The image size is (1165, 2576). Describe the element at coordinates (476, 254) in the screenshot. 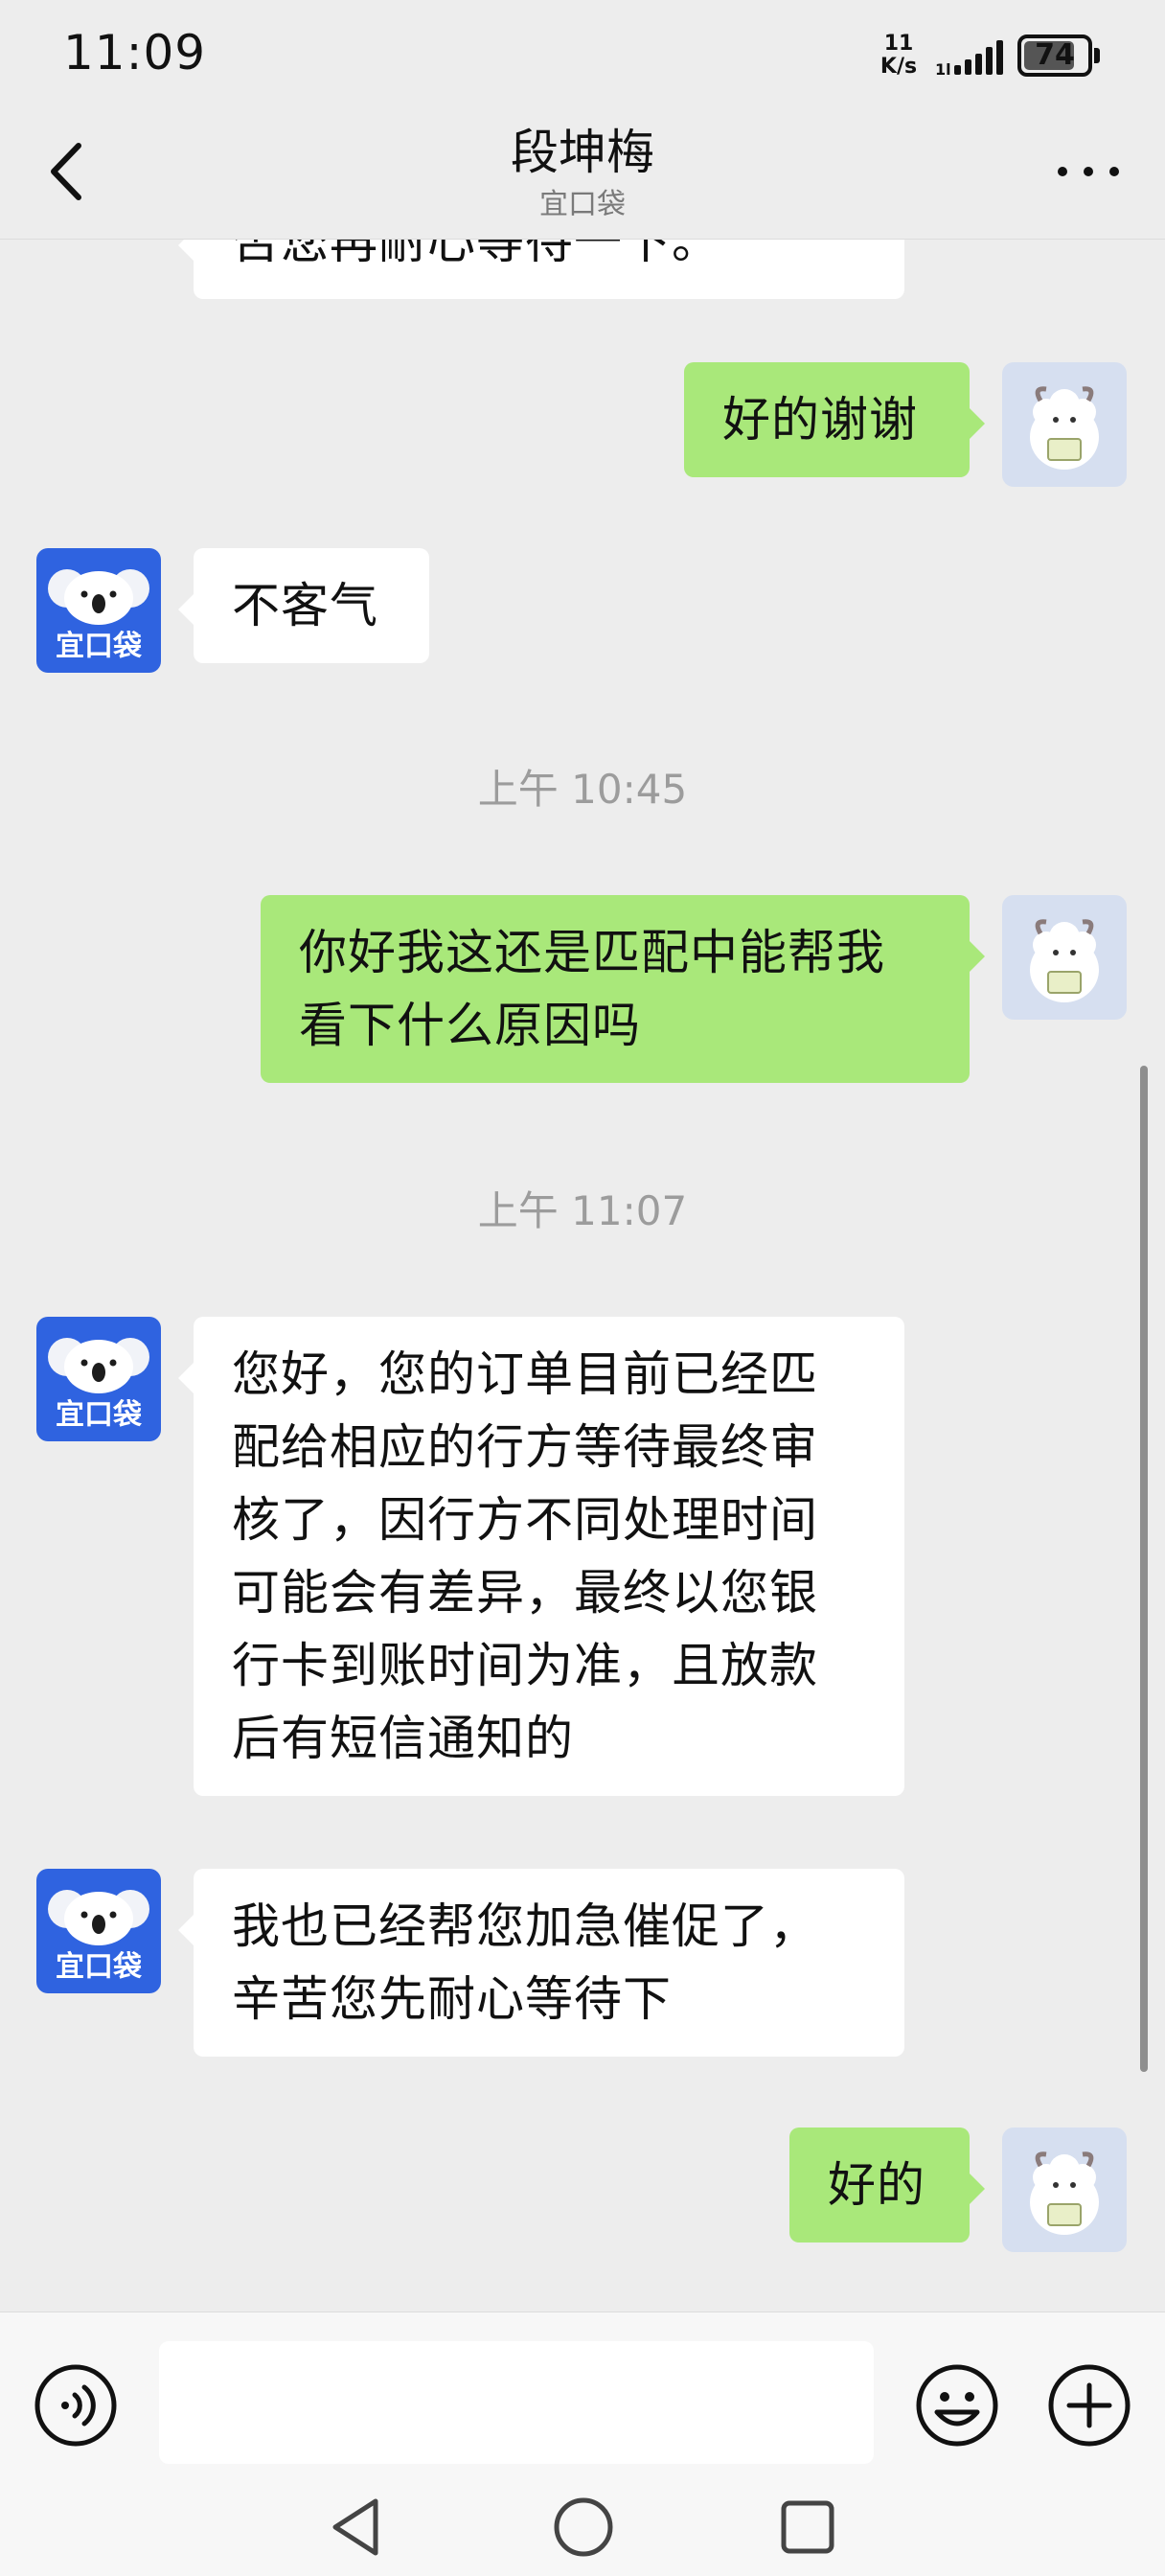

I see `message-text: 否您再耐心等待一下。` at that location.